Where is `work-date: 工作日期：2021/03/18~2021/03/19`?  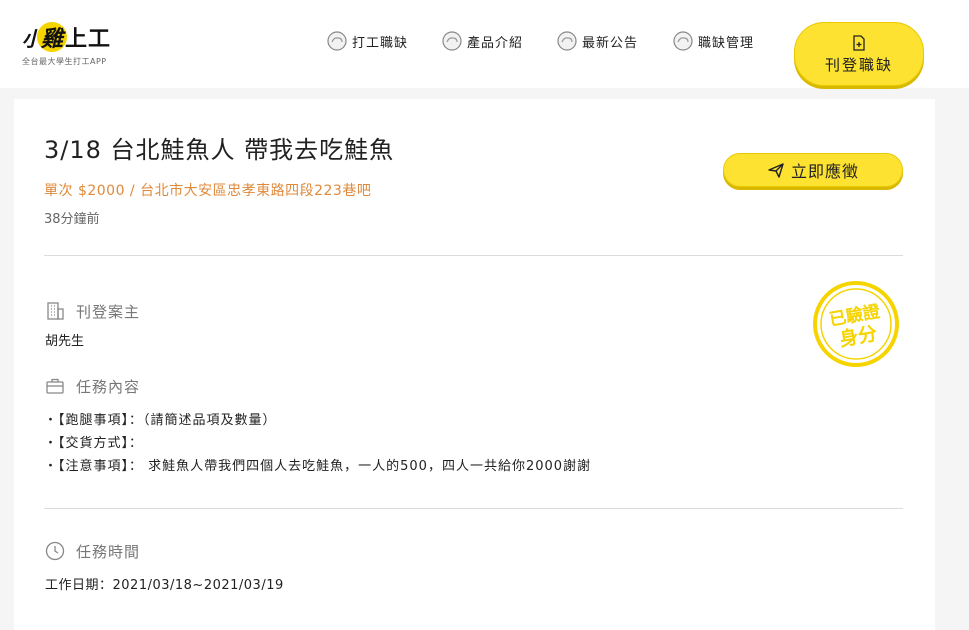
work-date: 工作日期：2021/03/18~2021/03/19 is located at coordinates (164, 585).